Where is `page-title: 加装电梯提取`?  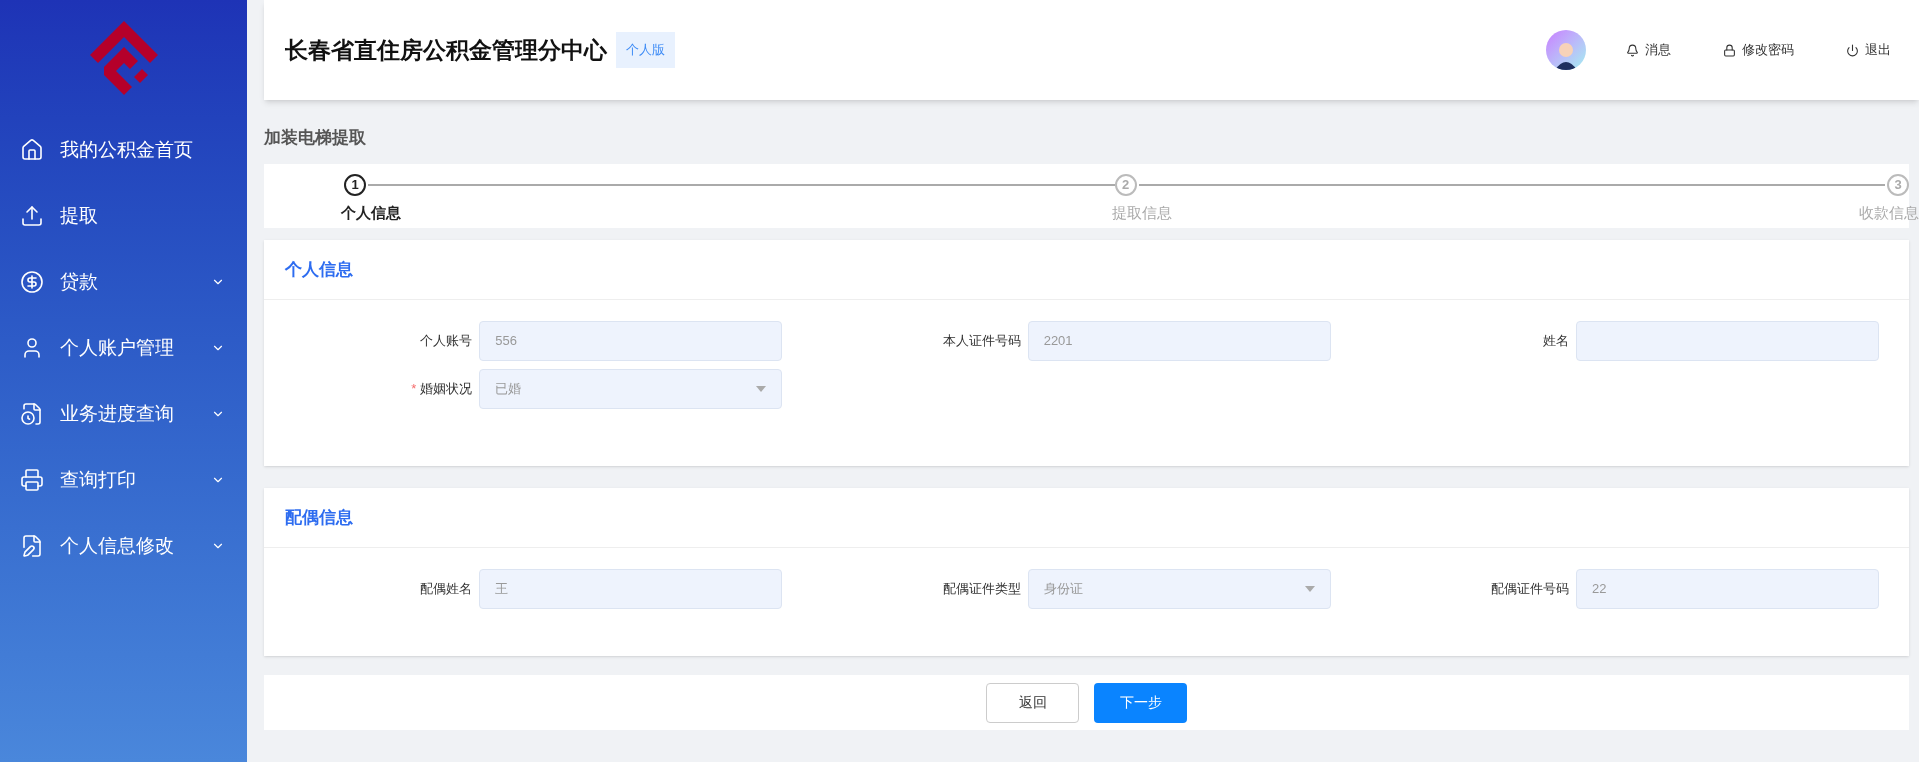 page-title: 加装电梯提取 is located at coordinates (315, 138).